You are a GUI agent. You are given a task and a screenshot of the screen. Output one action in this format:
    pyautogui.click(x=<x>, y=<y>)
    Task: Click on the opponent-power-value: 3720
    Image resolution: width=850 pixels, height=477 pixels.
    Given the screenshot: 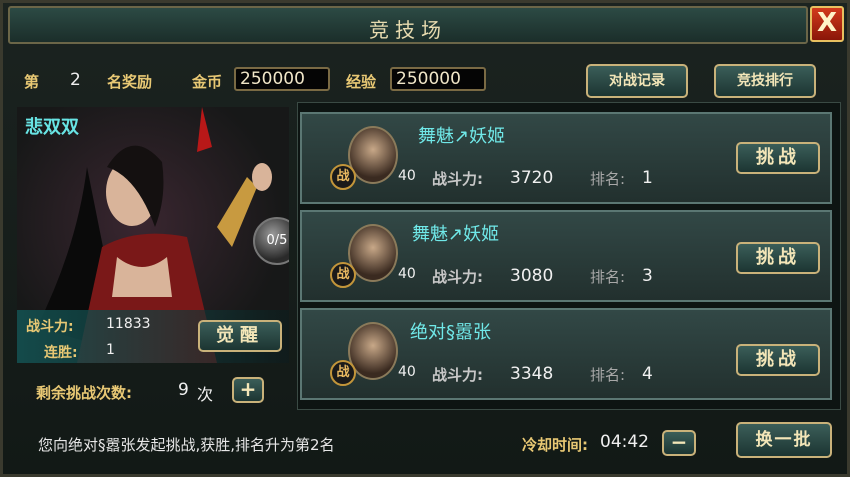 What is the action you would take?
    pyautogui.click(x=532, y=178)
    